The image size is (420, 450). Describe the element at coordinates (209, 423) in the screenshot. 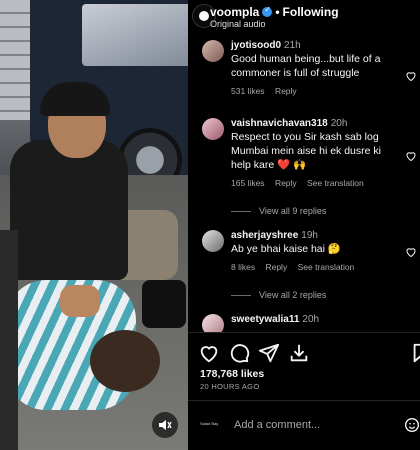

I see `composer-avatar: Salad Bay` at that location.